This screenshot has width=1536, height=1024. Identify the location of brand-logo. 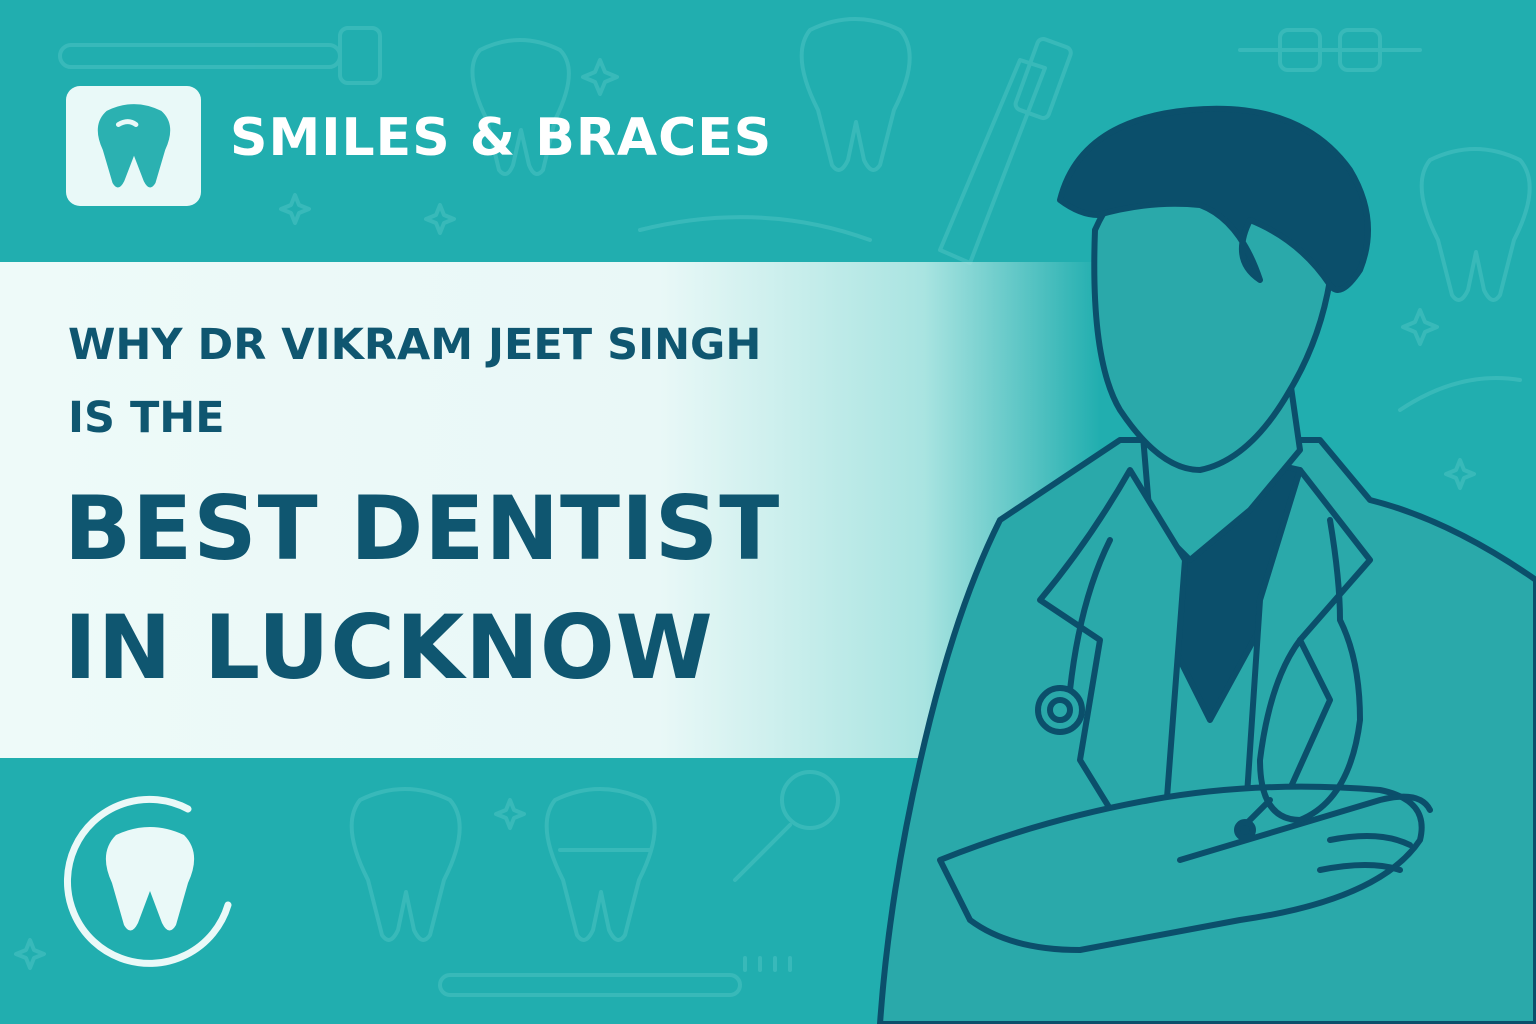
(133, 146).